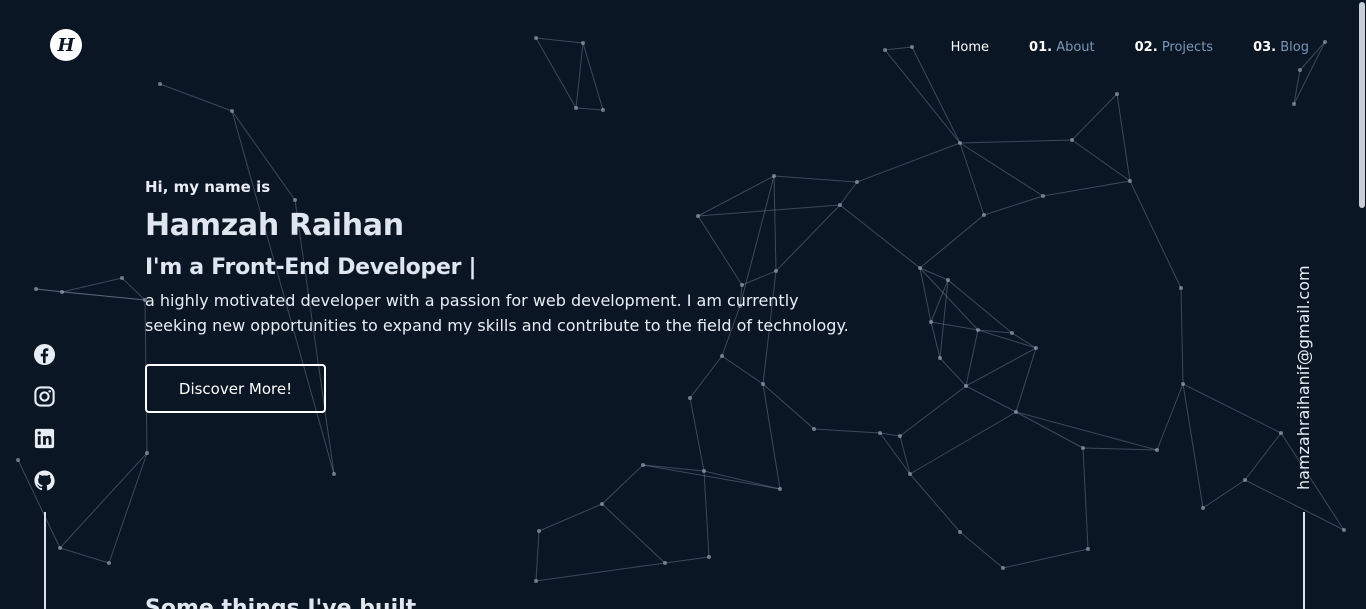 This screenshot has height=609, width=1366. I want to click on nav-home: Home, so click(970, 47).